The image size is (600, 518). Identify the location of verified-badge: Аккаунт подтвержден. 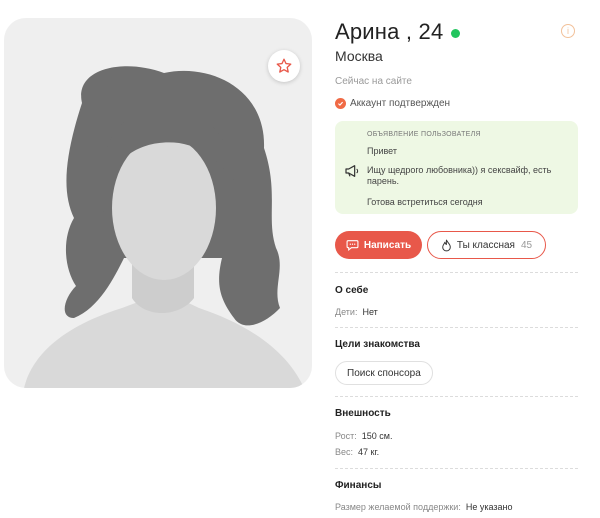
(392, 103).